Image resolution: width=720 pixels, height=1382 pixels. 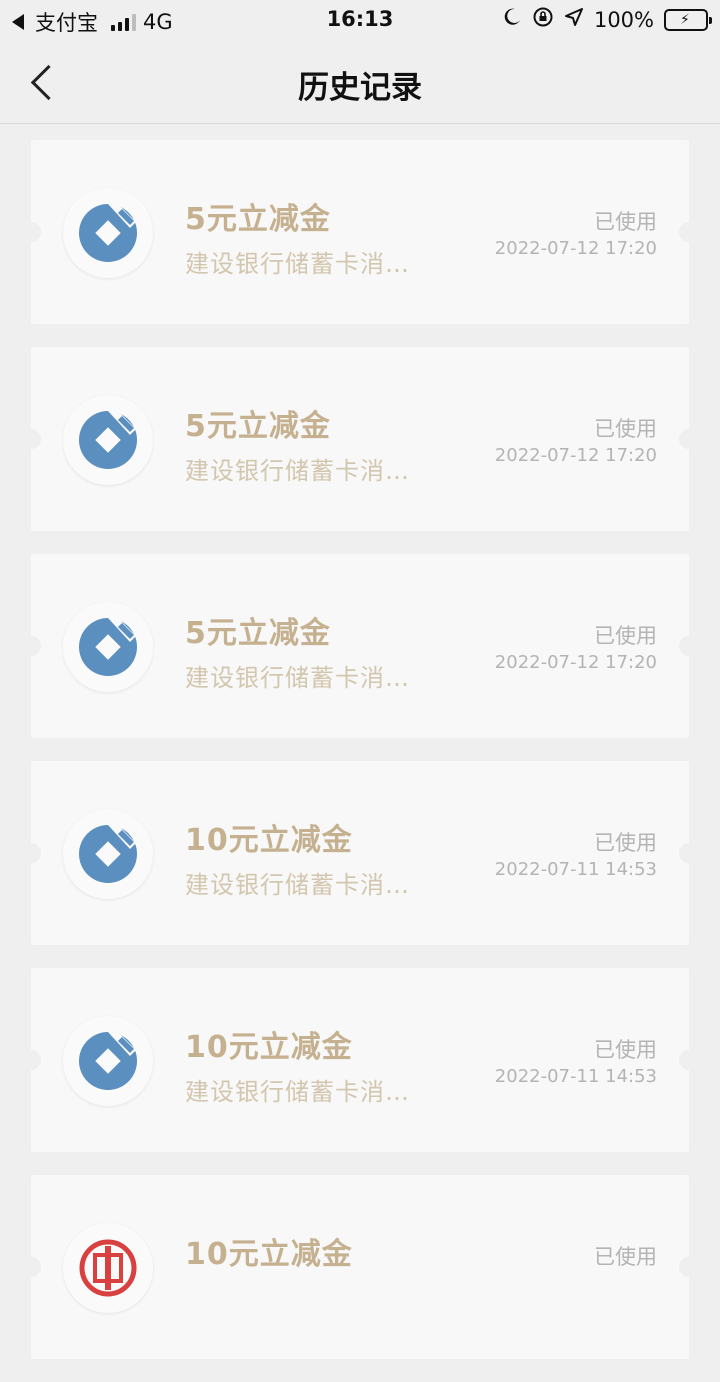 I want to click on record-card: 10元立减金 已使用, so click(x=360, y=1267).